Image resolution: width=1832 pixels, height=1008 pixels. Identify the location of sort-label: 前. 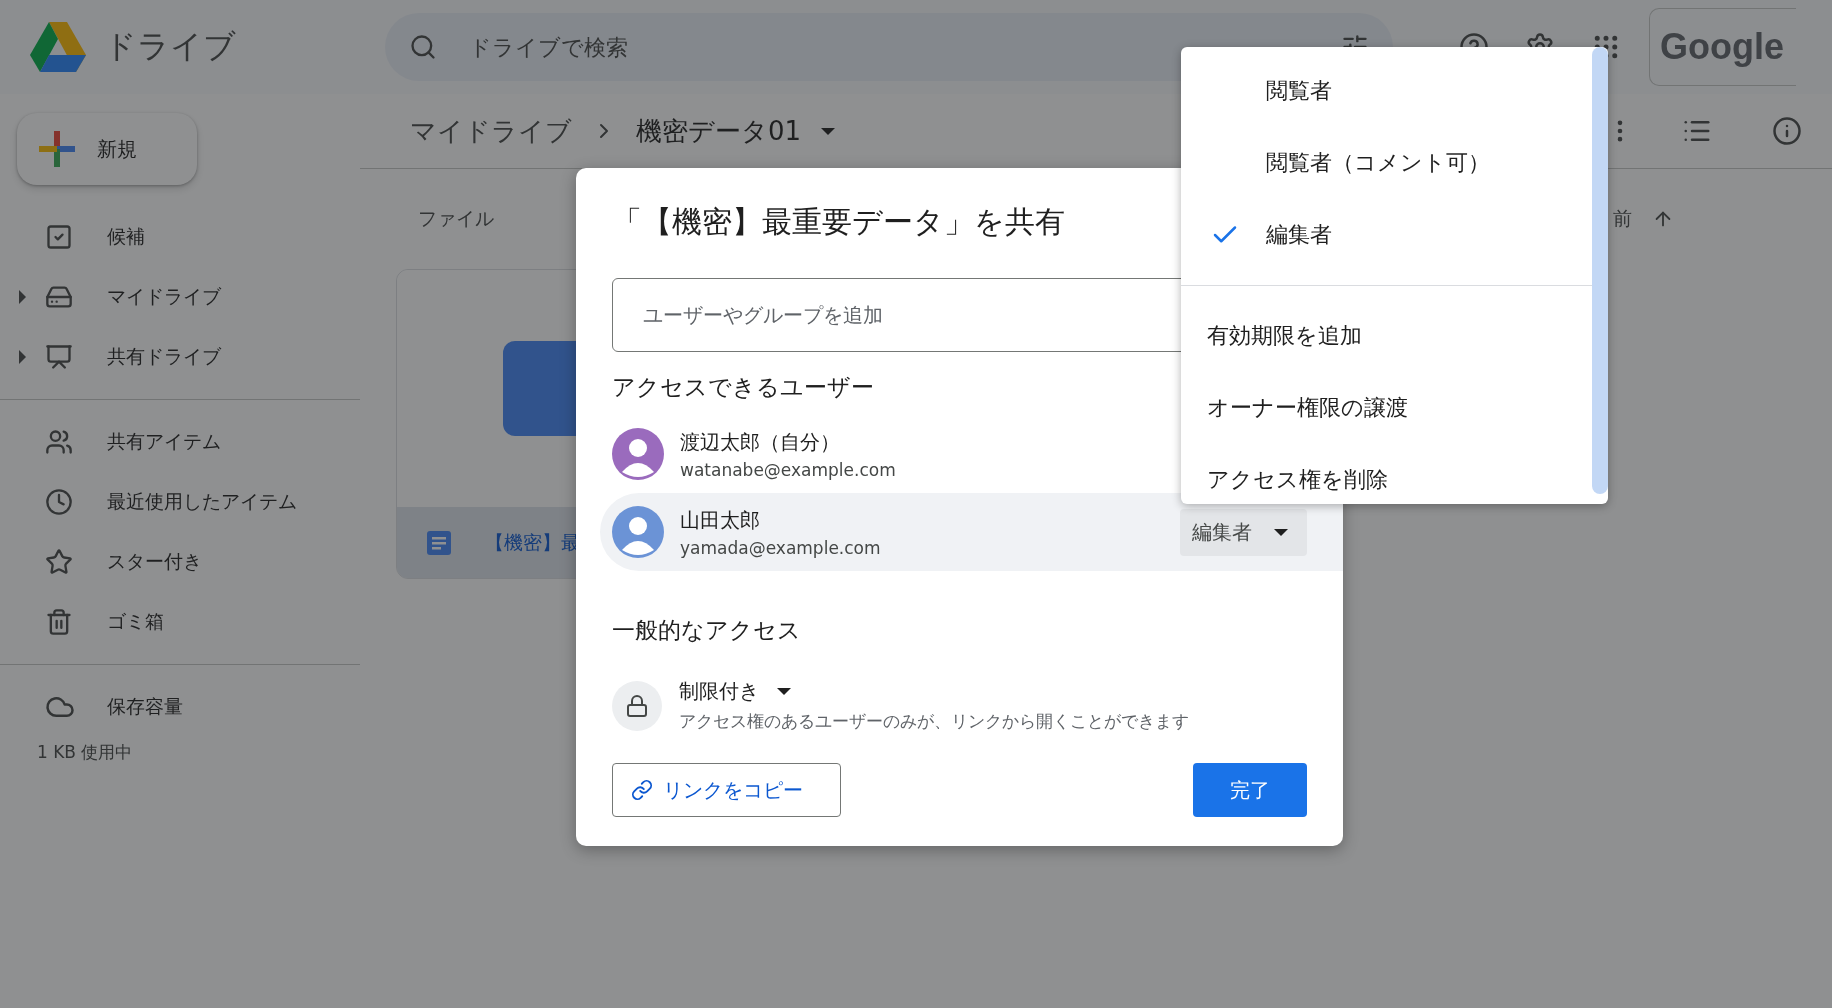
(1622, 219).